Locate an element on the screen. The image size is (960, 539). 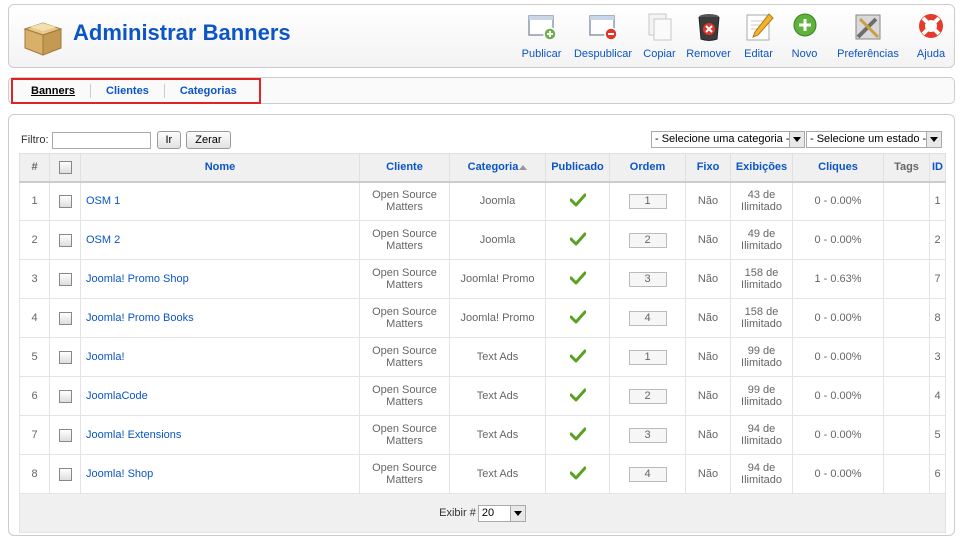
submenu: Banners Clientes Categorias is located at coordinates (133, 91).